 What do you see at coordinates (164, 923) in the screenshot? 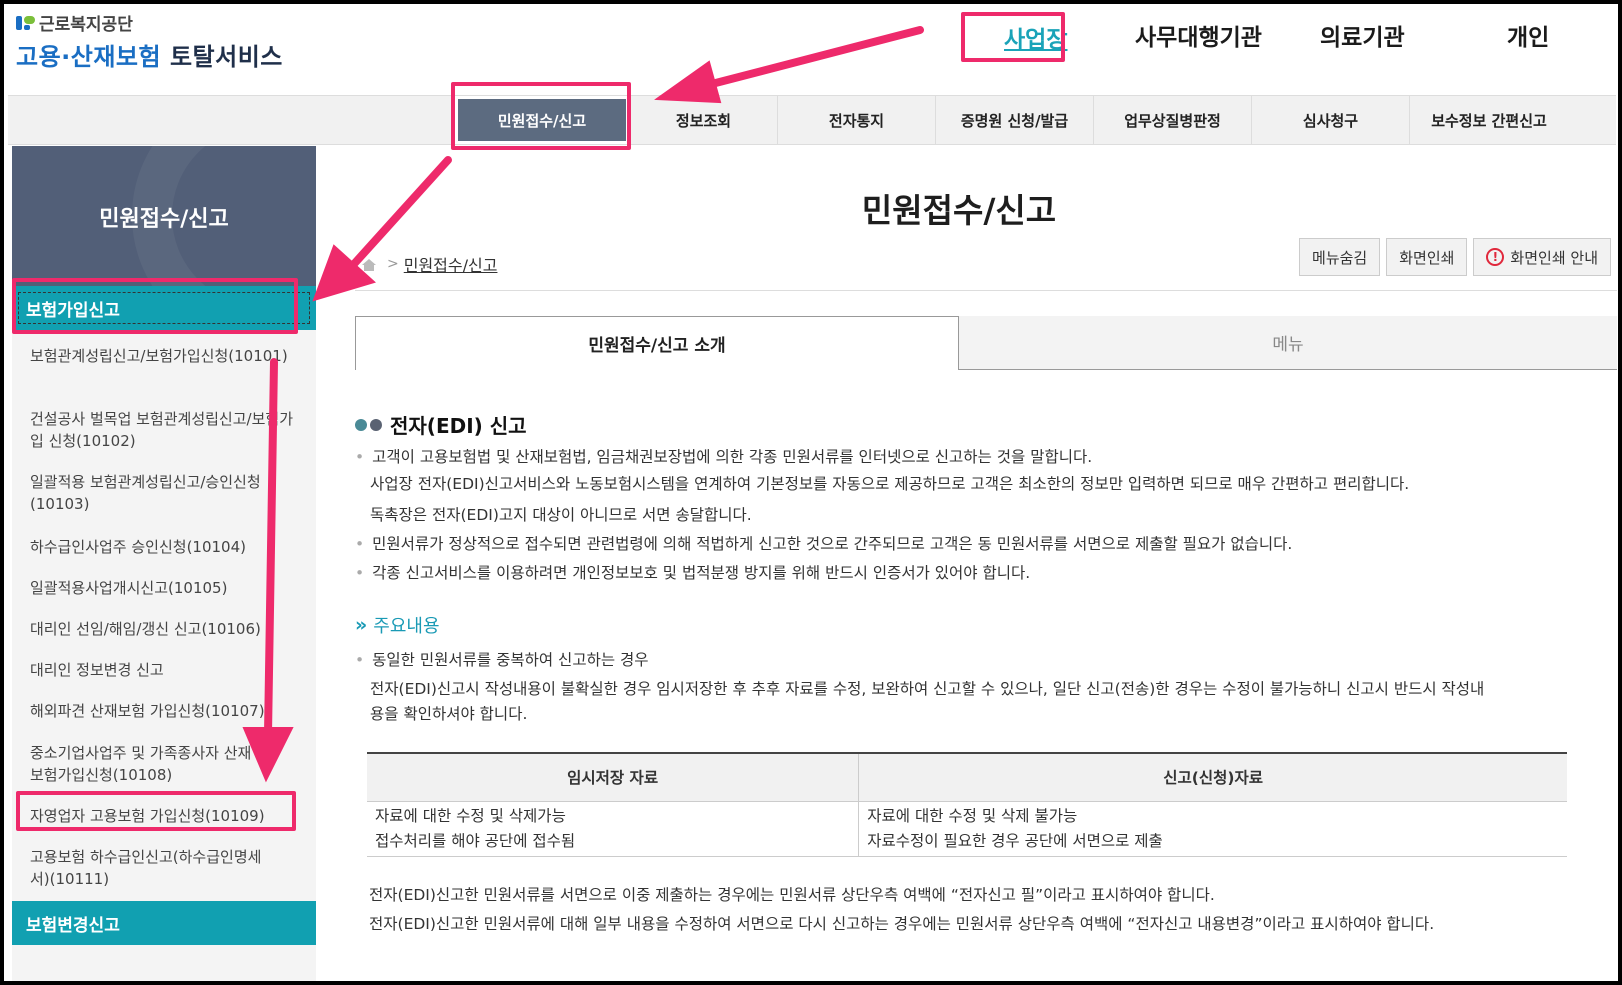
I see `sidebar-category-insurance-change: 보험변경신고` at bounding box center [164, 923].